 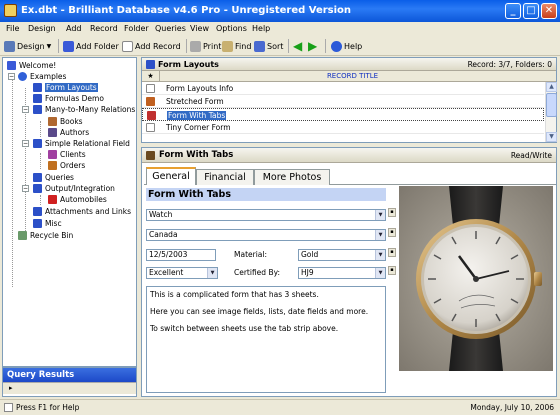 I want to click on list-row: Tiny Corner Form, so click(x=343, y=127).